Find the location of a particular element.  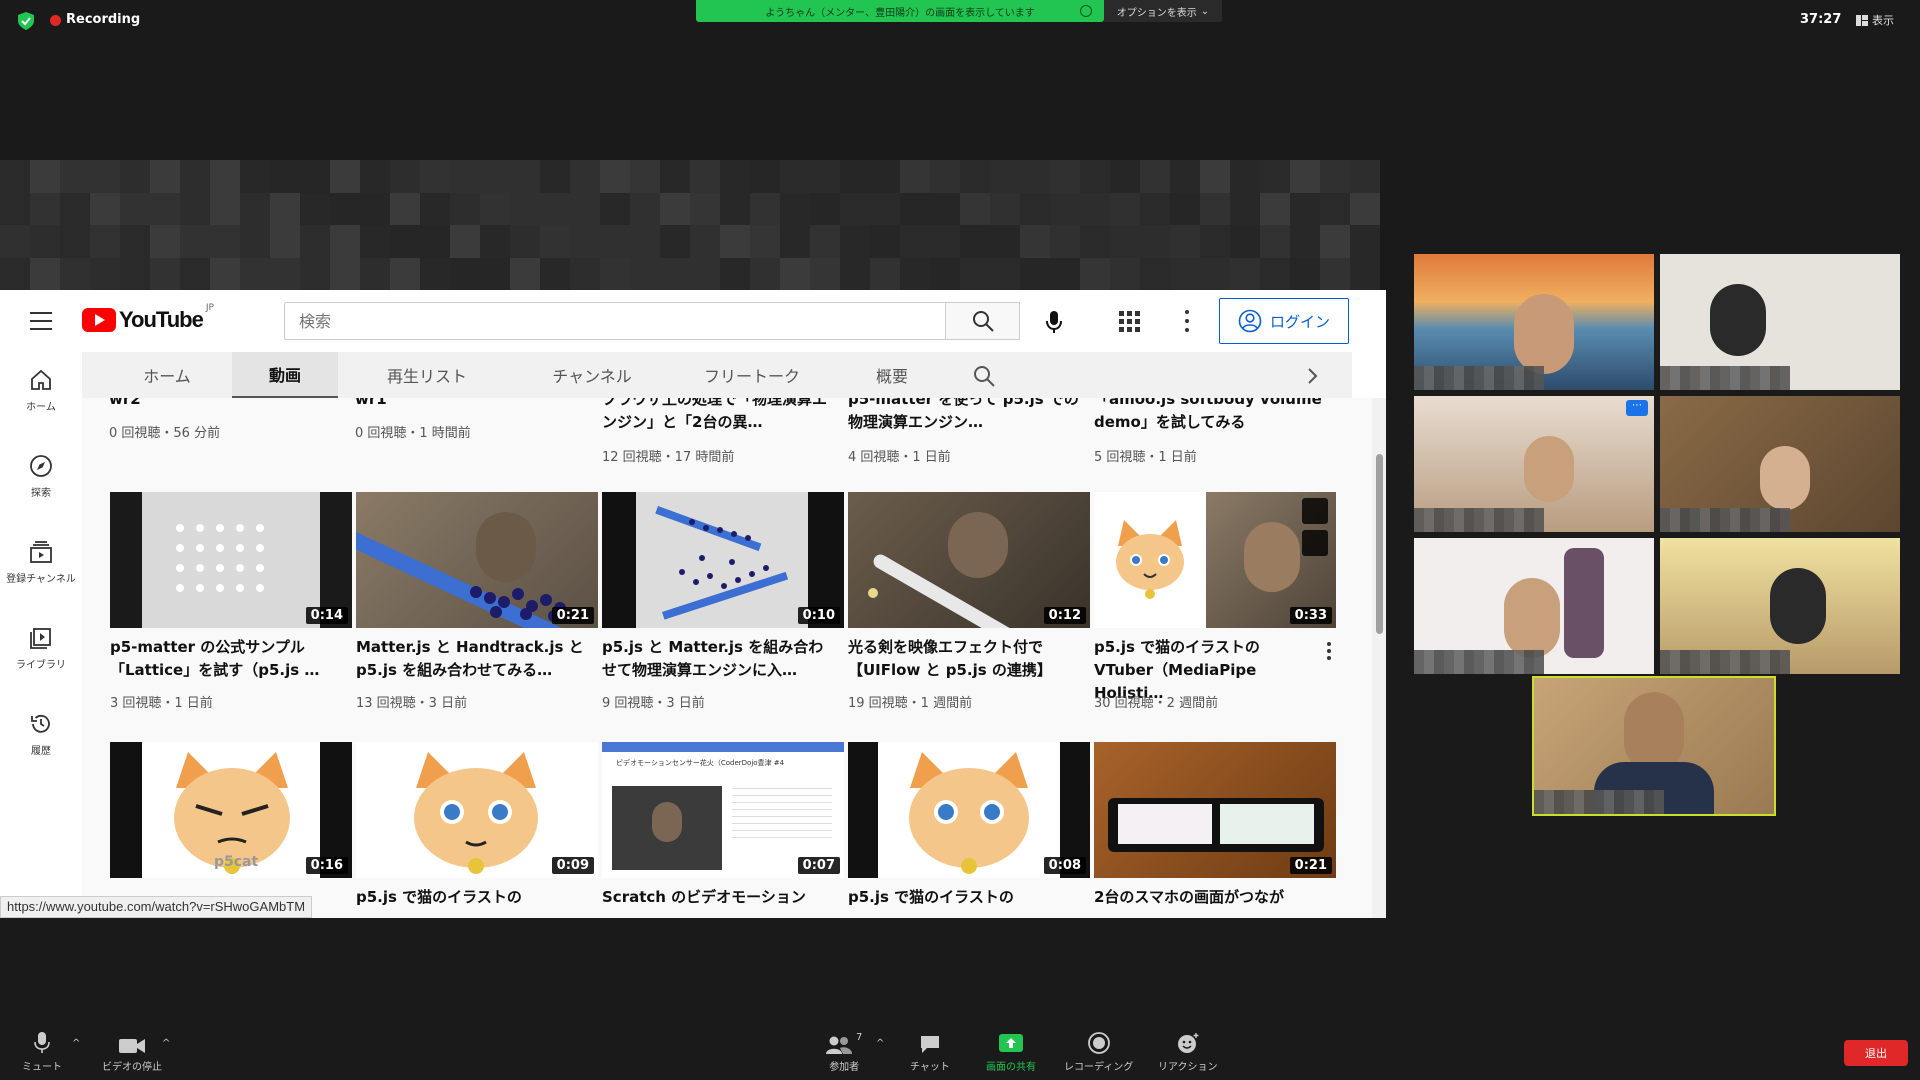

participant-video-tile: ⋯ is located at coordinates (1534, 464).